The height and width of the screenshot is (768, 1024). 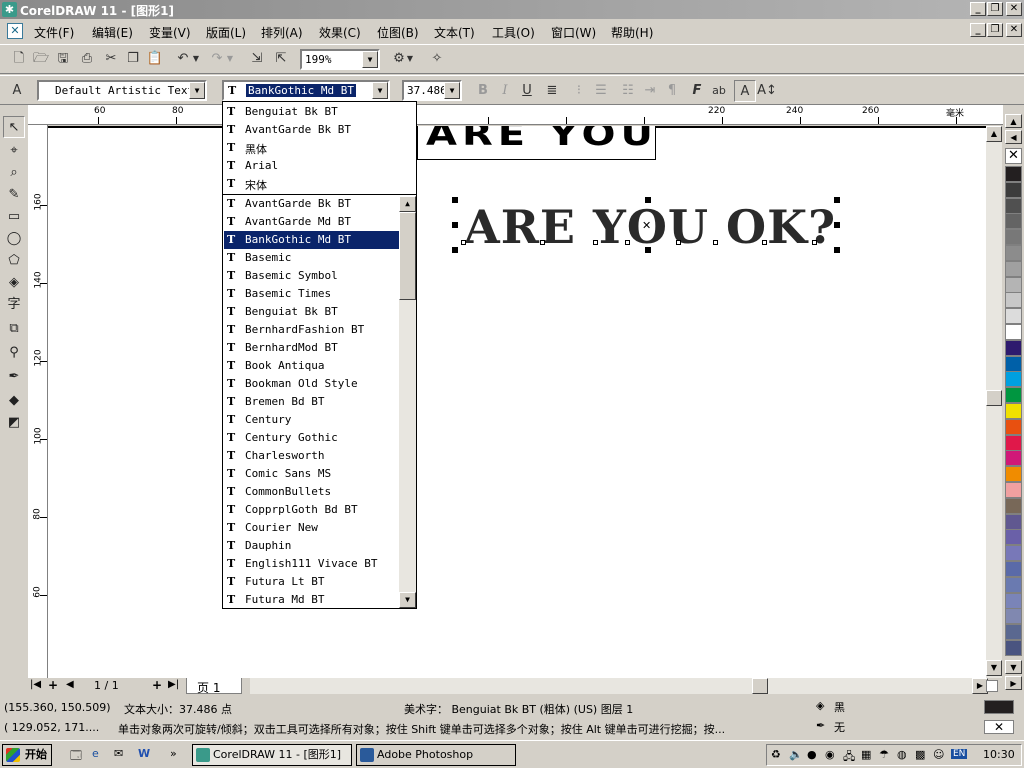 I want to click on new-icon: 🗋, so click(x=19, y=59).